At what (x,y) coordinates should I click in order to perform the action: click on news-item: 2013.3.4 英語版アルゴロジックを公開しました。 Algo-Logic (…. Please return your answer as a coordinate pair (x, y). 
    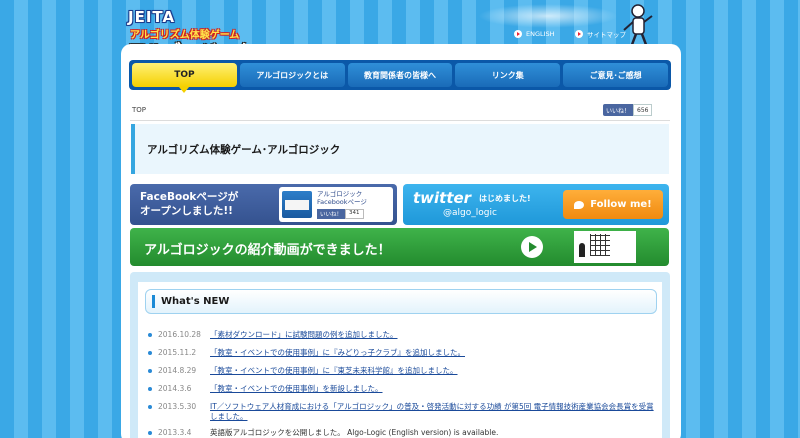
    Looking at the image, I should click on (403, 433).